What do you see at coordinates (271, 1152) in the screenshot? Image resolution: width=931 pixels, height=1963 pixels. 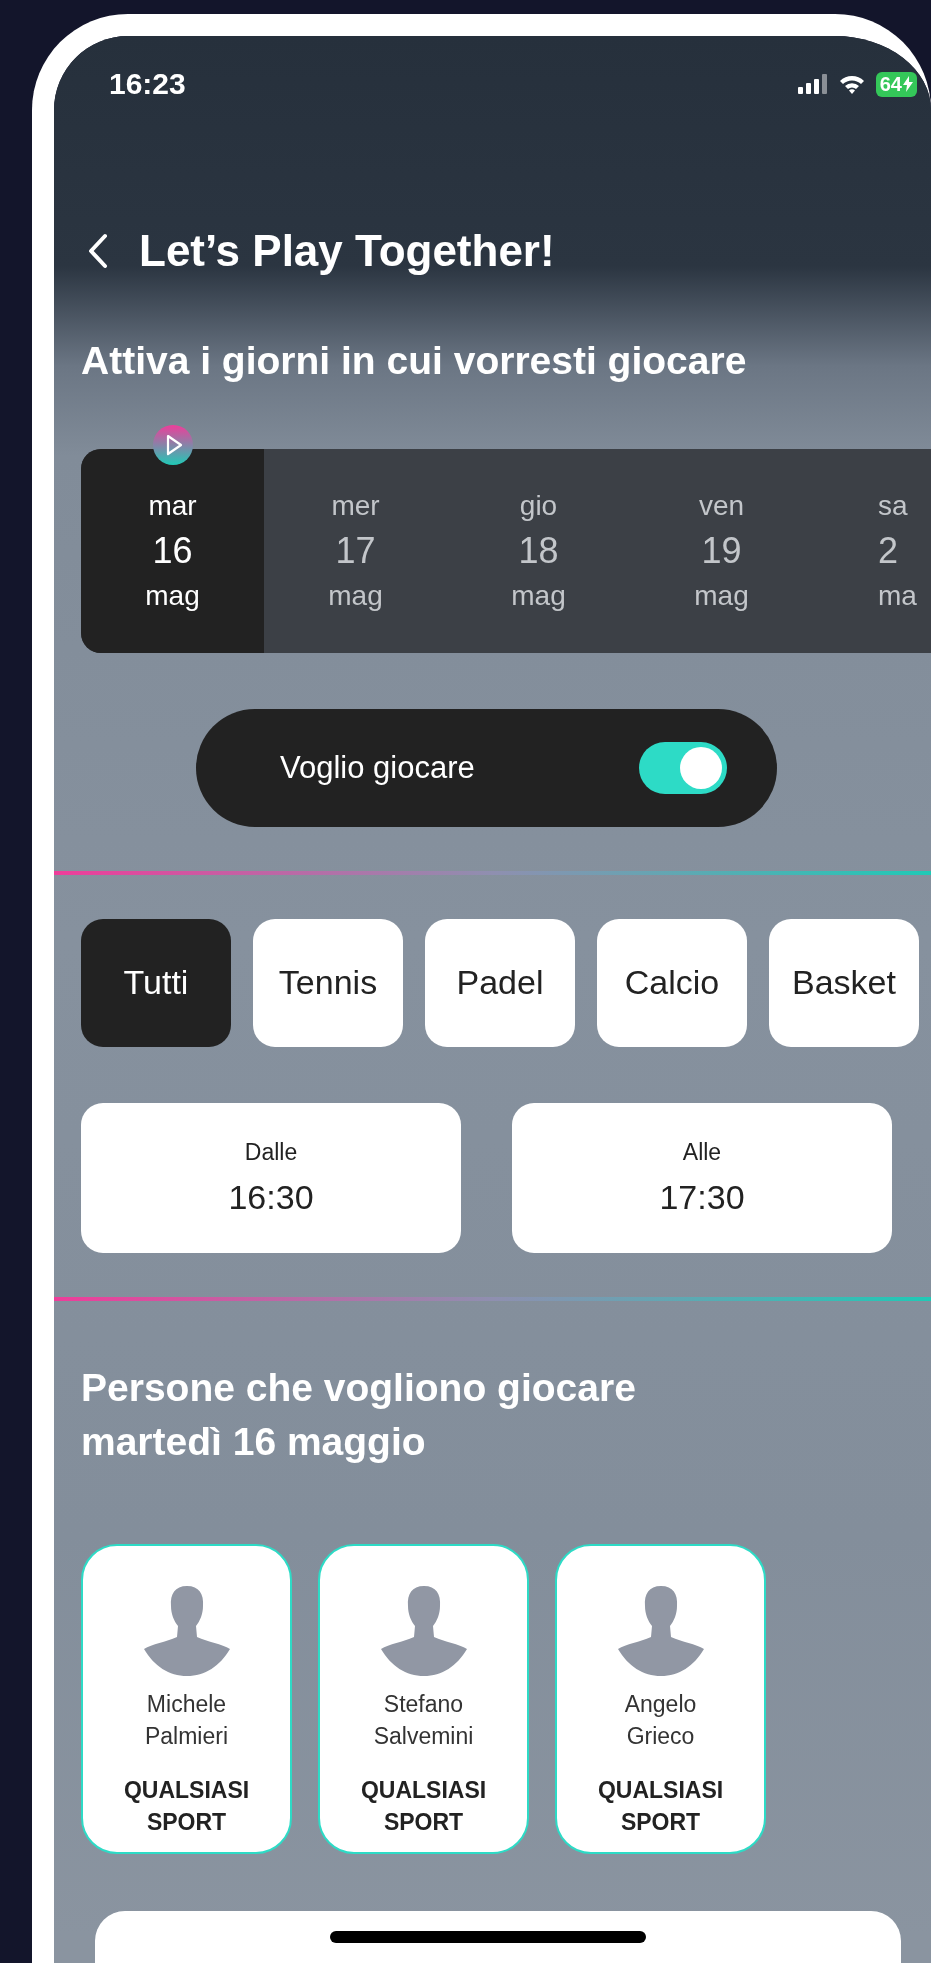 I see `time-label: Dalle` at bounding box center [271, 1152].